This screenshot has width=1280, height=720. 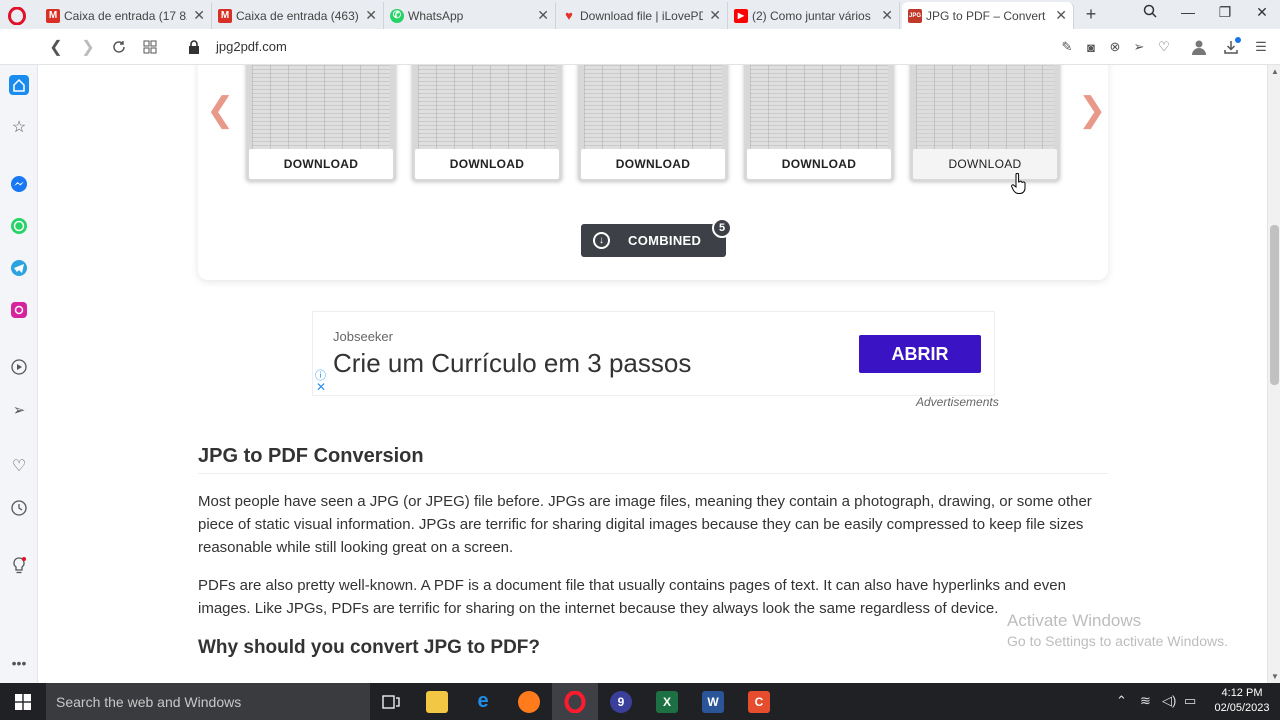 I want to click on messenger-icon, so click(x=19, y=184).